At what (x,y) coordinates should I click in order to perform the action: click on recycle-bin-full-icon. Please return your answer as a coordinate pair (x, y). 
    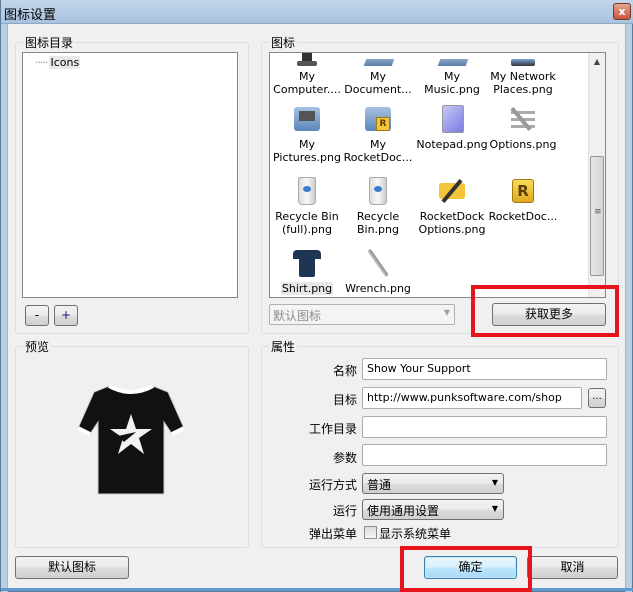
    Looking at the image, I should click on (307, 191).